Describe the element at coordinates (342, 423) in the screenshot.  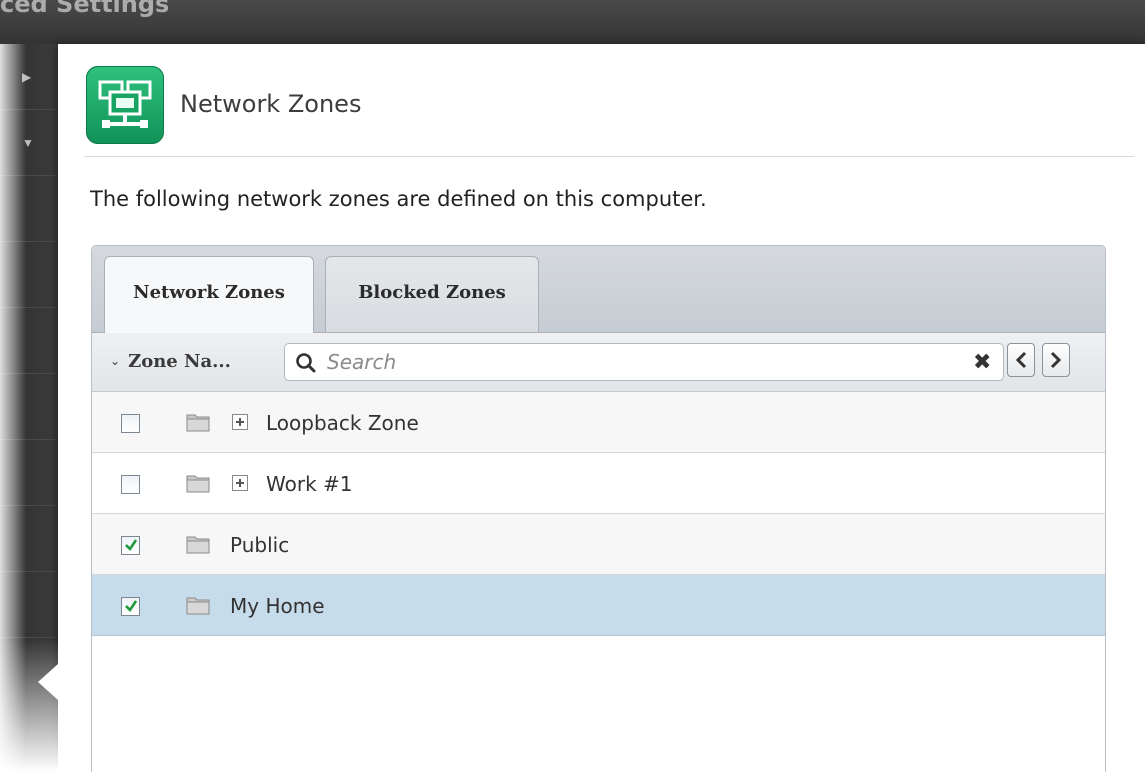
I see `zone-name: Loopback Zone` at that location.